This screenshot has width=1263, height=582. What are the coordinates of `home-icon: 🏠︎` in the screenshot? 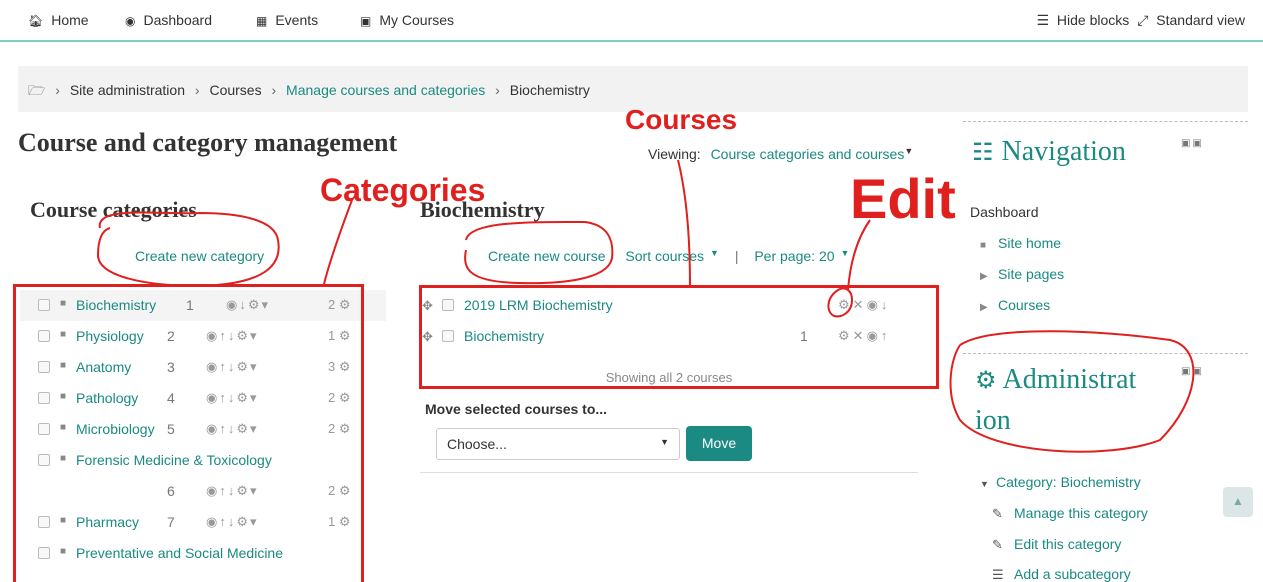 It's located at (36, 21).